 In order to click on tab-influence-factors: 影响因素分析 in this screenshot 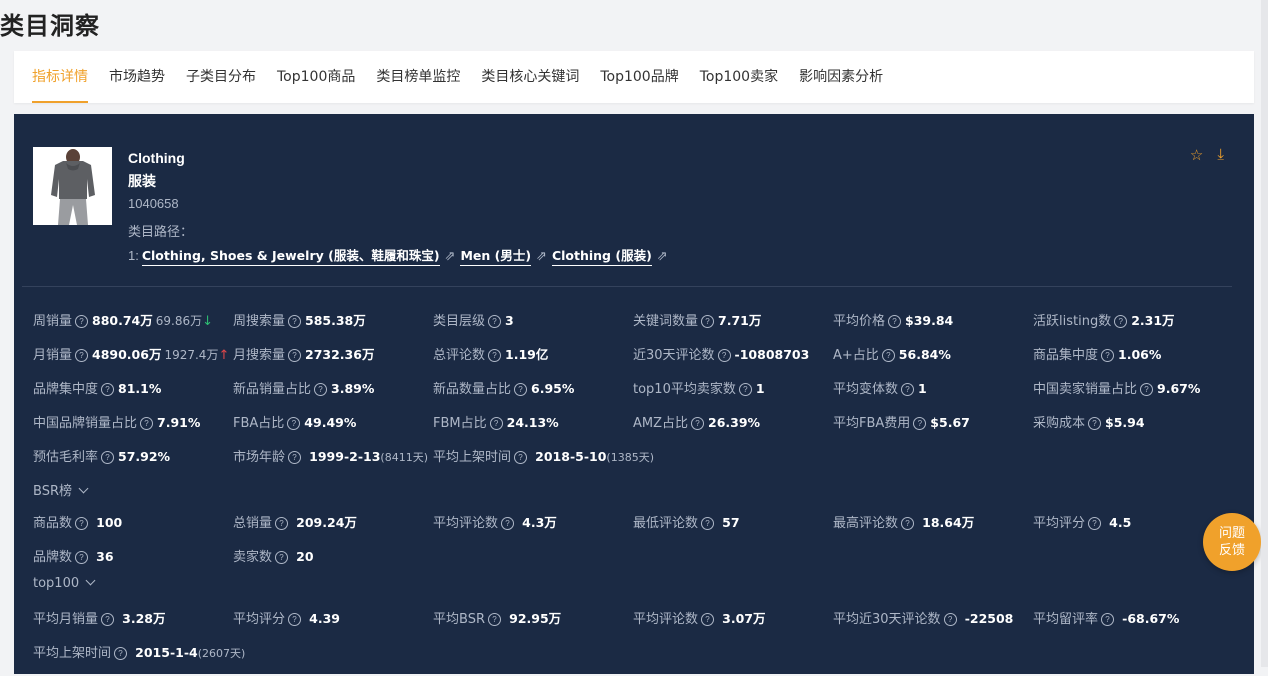, I will do `click(841, 77)`.